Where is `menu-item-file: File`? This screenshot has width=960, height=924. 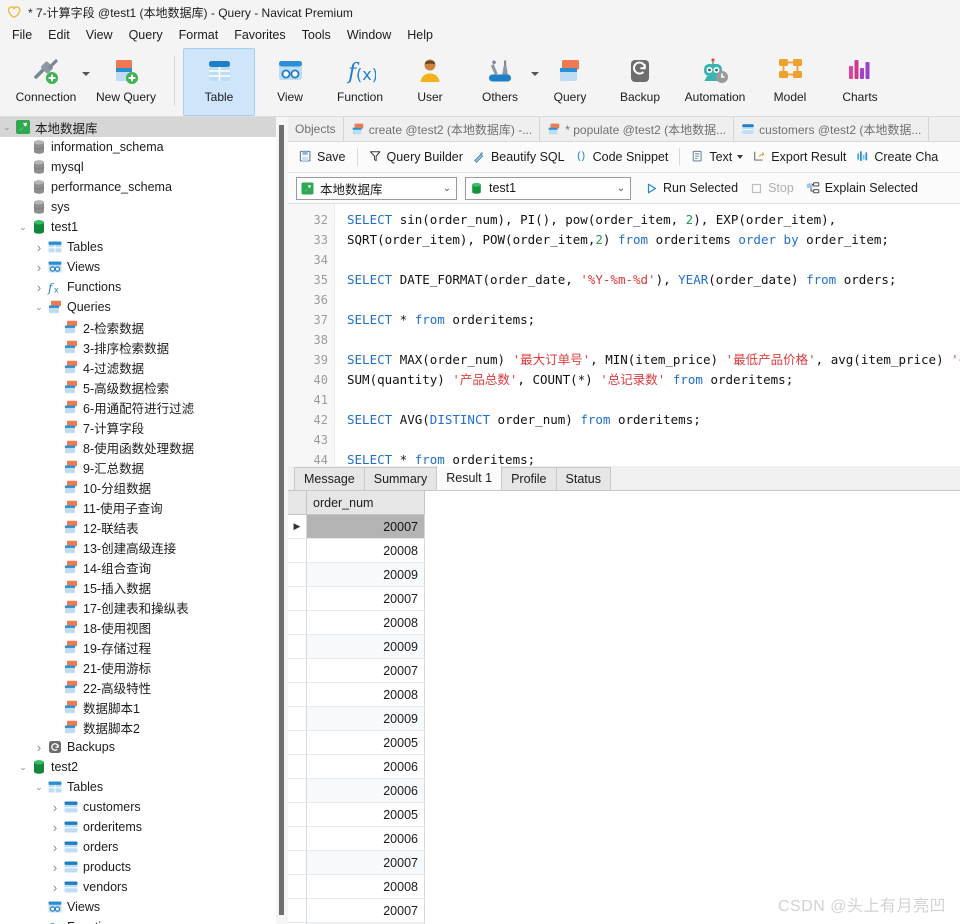 menu-item-file: File is located at coordinates (22, 35).